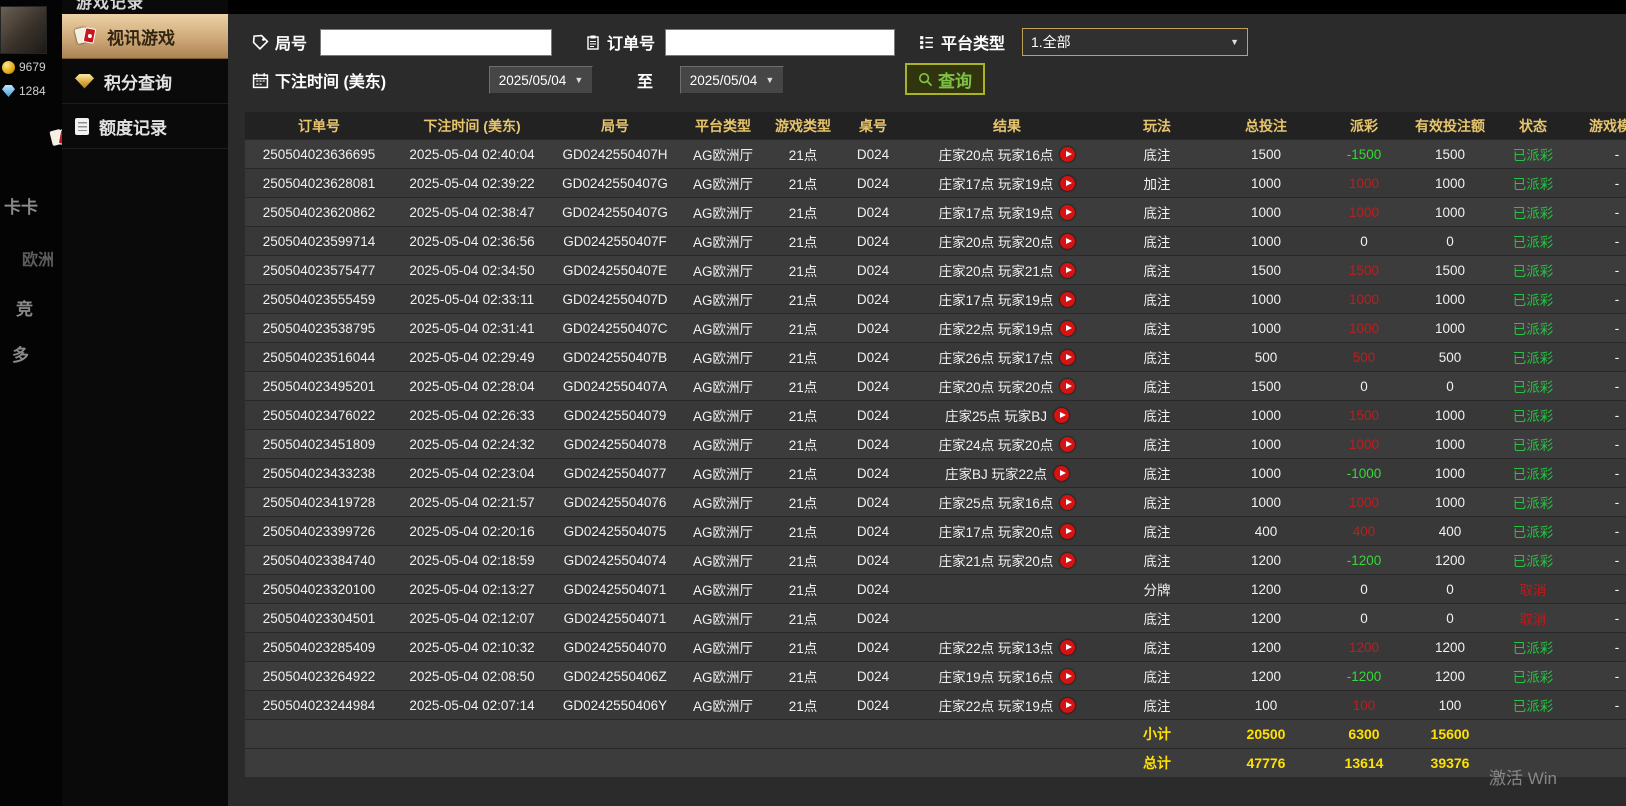 The width and height of the screenshot is (1626, 806). I want to click on order-no-label: 订单号, so click(620, 42).